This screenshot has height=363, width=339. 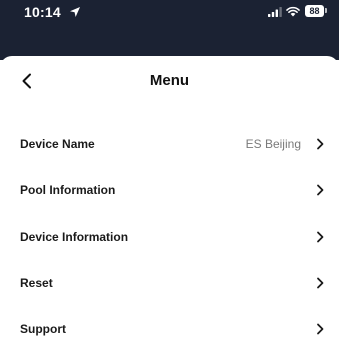 I want to click on menu-item-pool-information: Pool Information, so click(x=169, y=191).